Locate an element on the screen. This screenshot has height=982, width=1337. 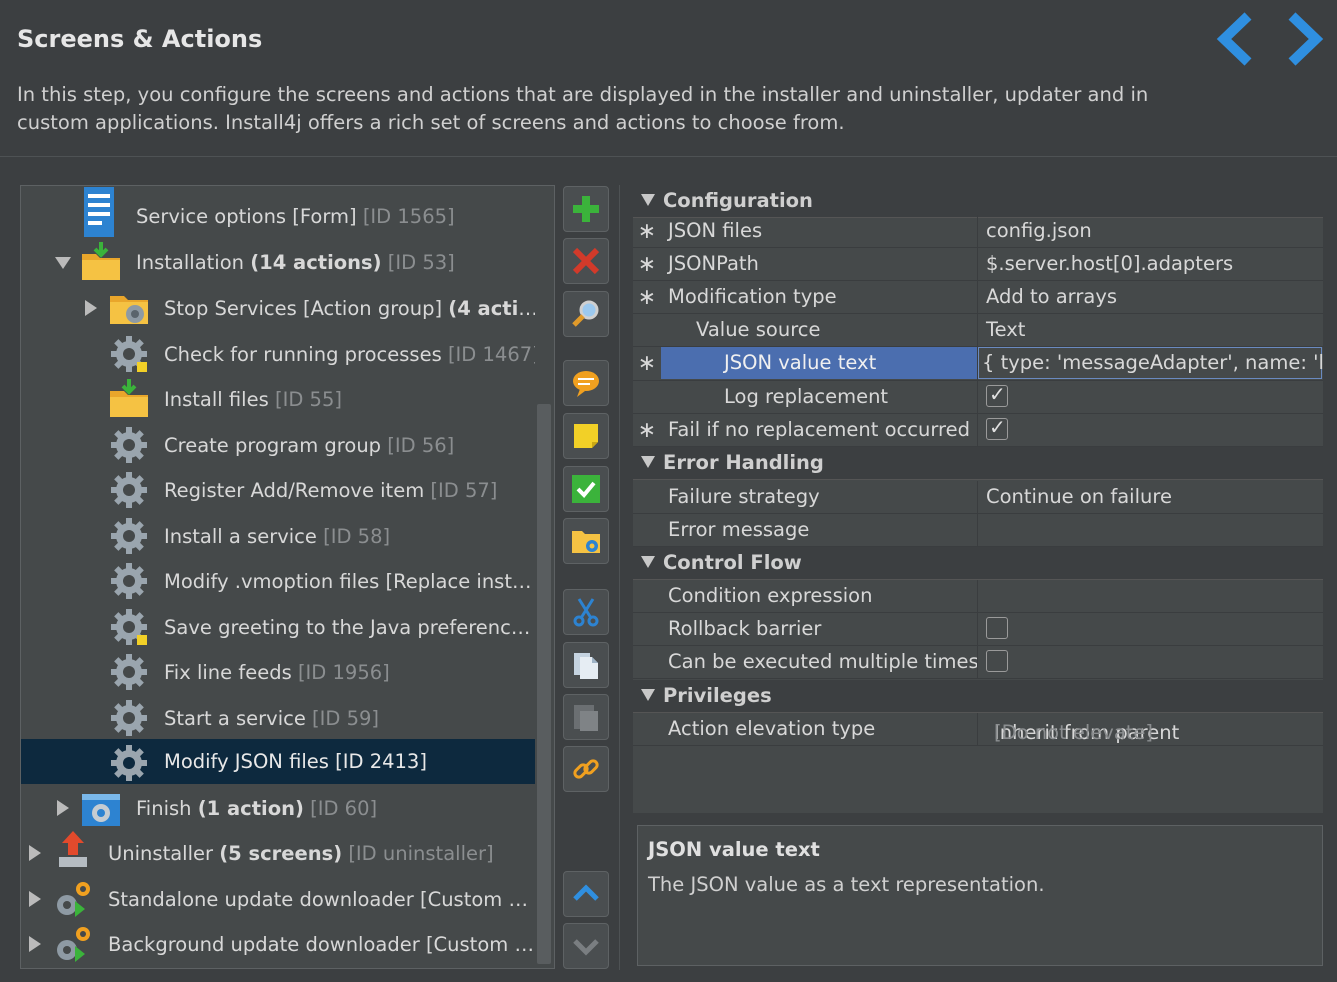
section-configuration: Configuration is located at coordinates (978, 201).